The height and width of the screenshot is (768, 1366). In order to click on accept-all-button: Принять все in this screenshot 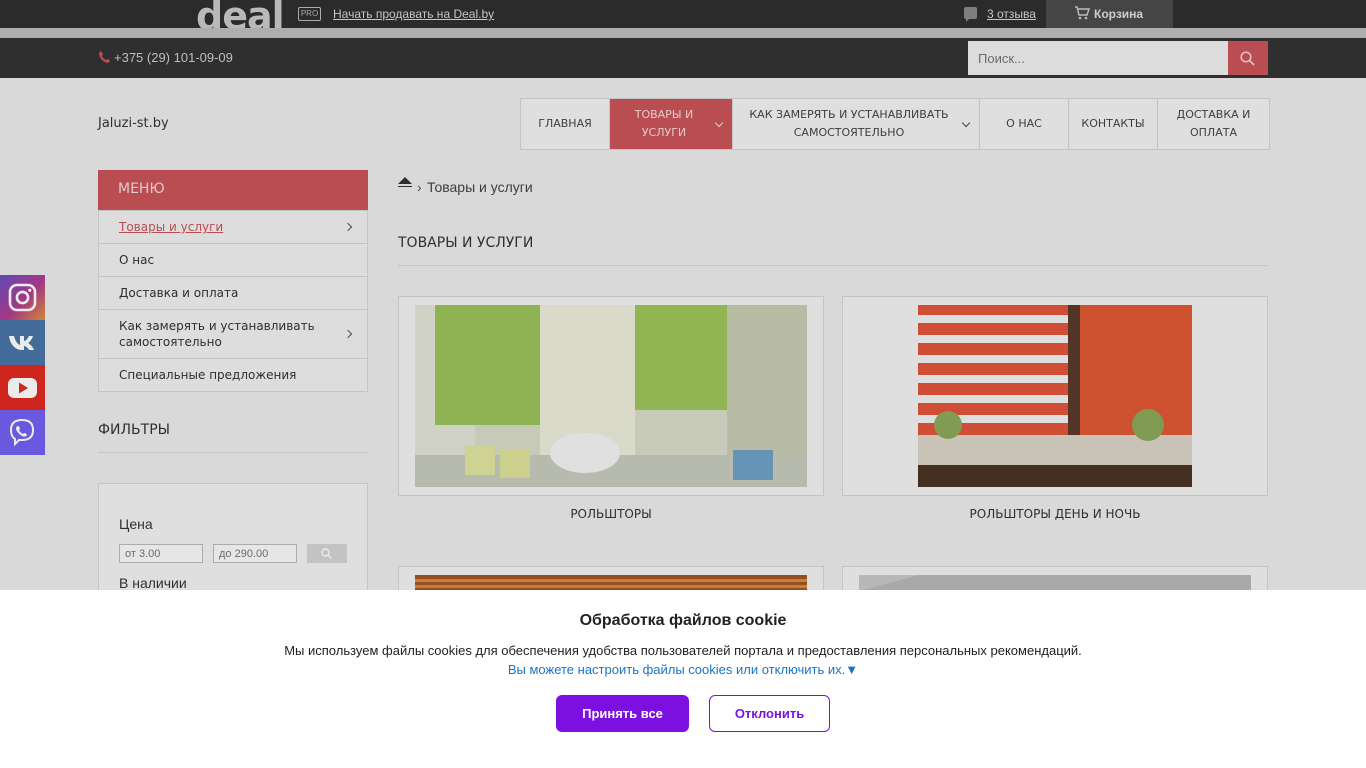, I will do `click(622, 713)`.